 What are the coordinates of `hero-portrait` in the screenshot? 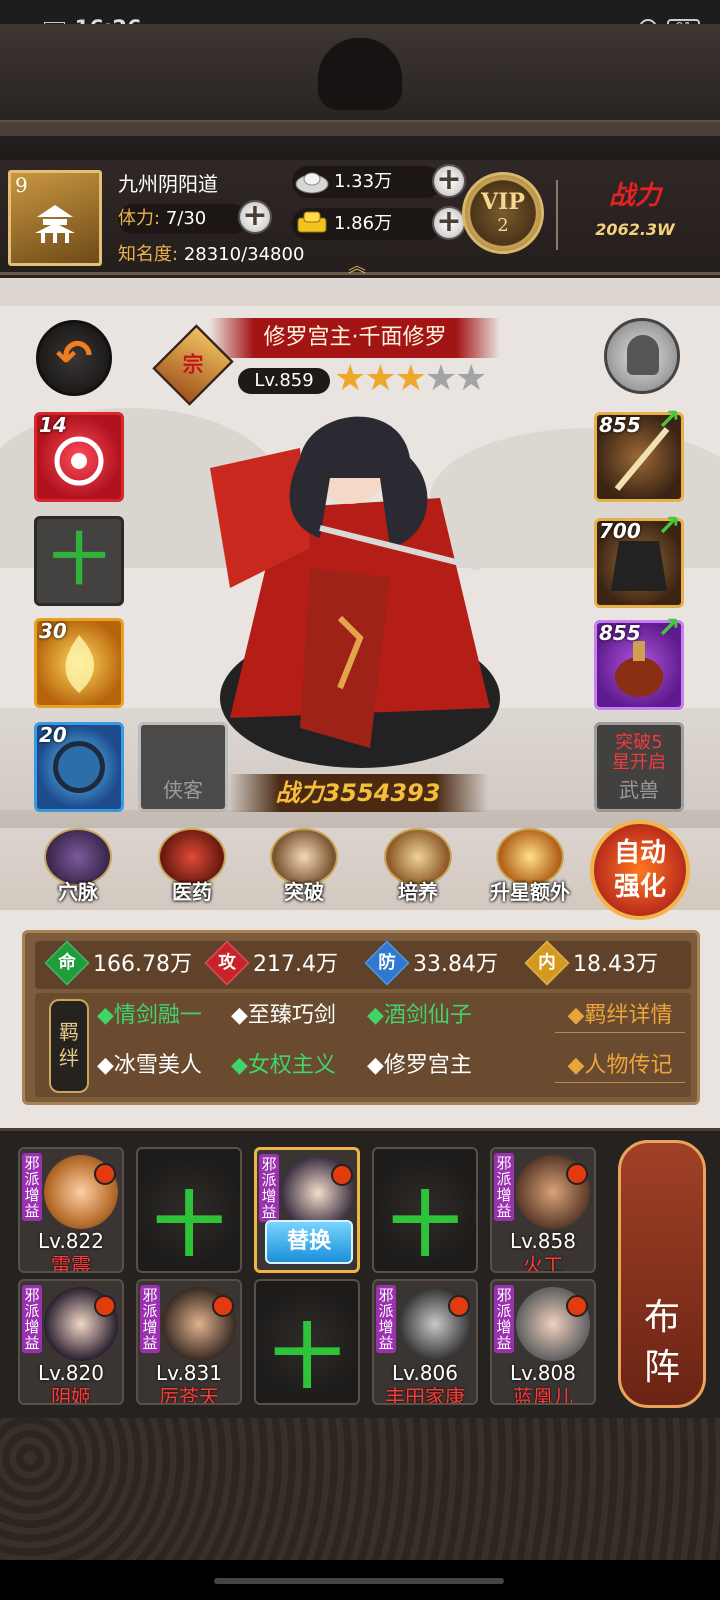 It's located at (355, 592).